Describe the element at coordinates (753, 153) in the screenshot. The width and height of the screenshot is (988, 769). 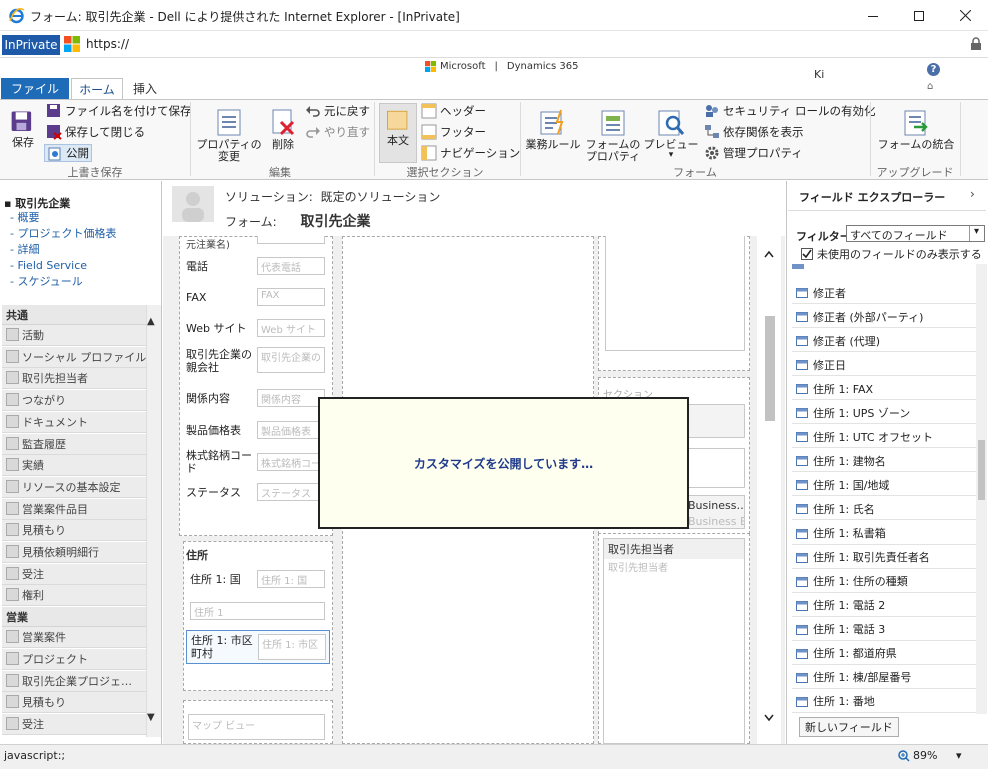
I see `managed-properties-button: 管理プロパティ` at that location.